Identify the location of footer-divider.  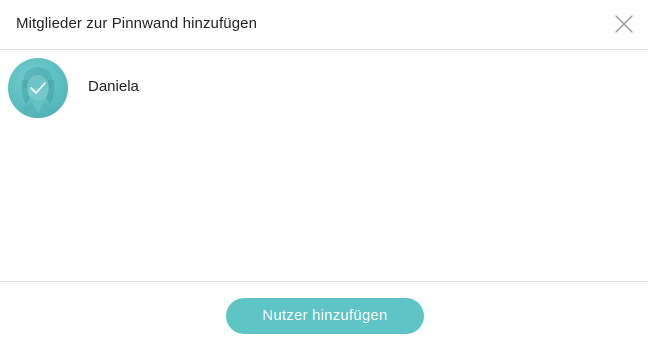
(324, 281).